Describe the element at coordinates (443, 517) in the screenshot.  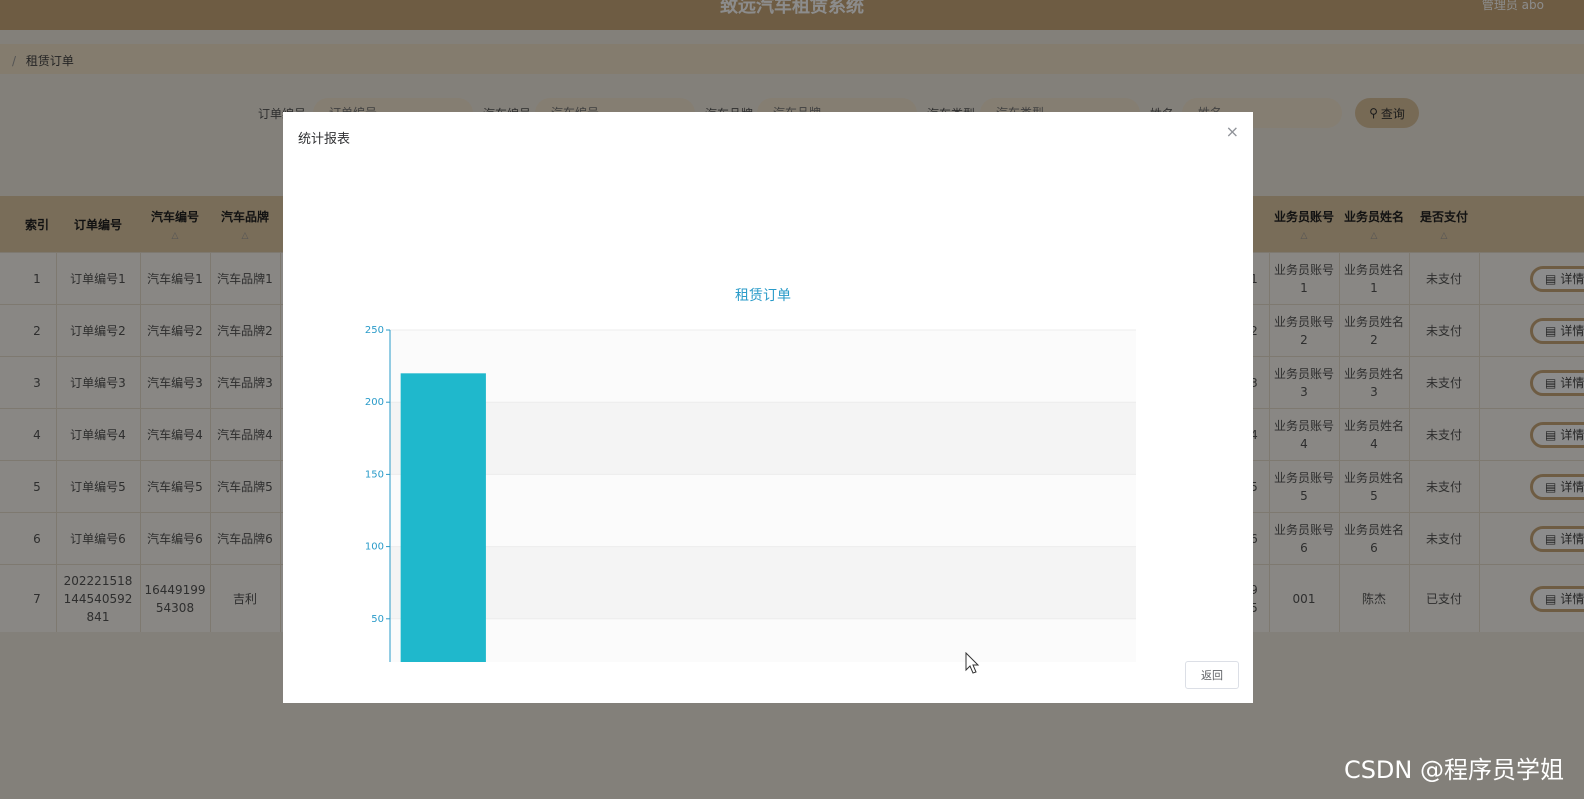
I see `bar-SUV` at that location.